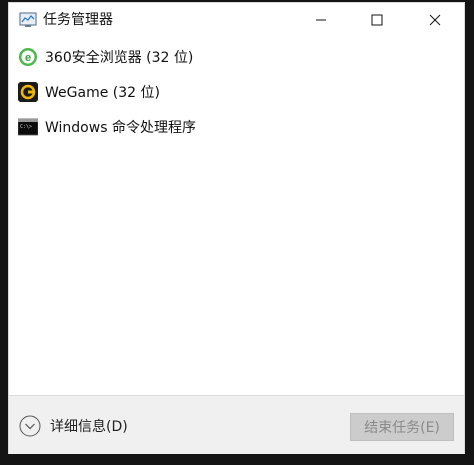 The image size is (474, 465). I want to click on close-icon, so click(435, 20).